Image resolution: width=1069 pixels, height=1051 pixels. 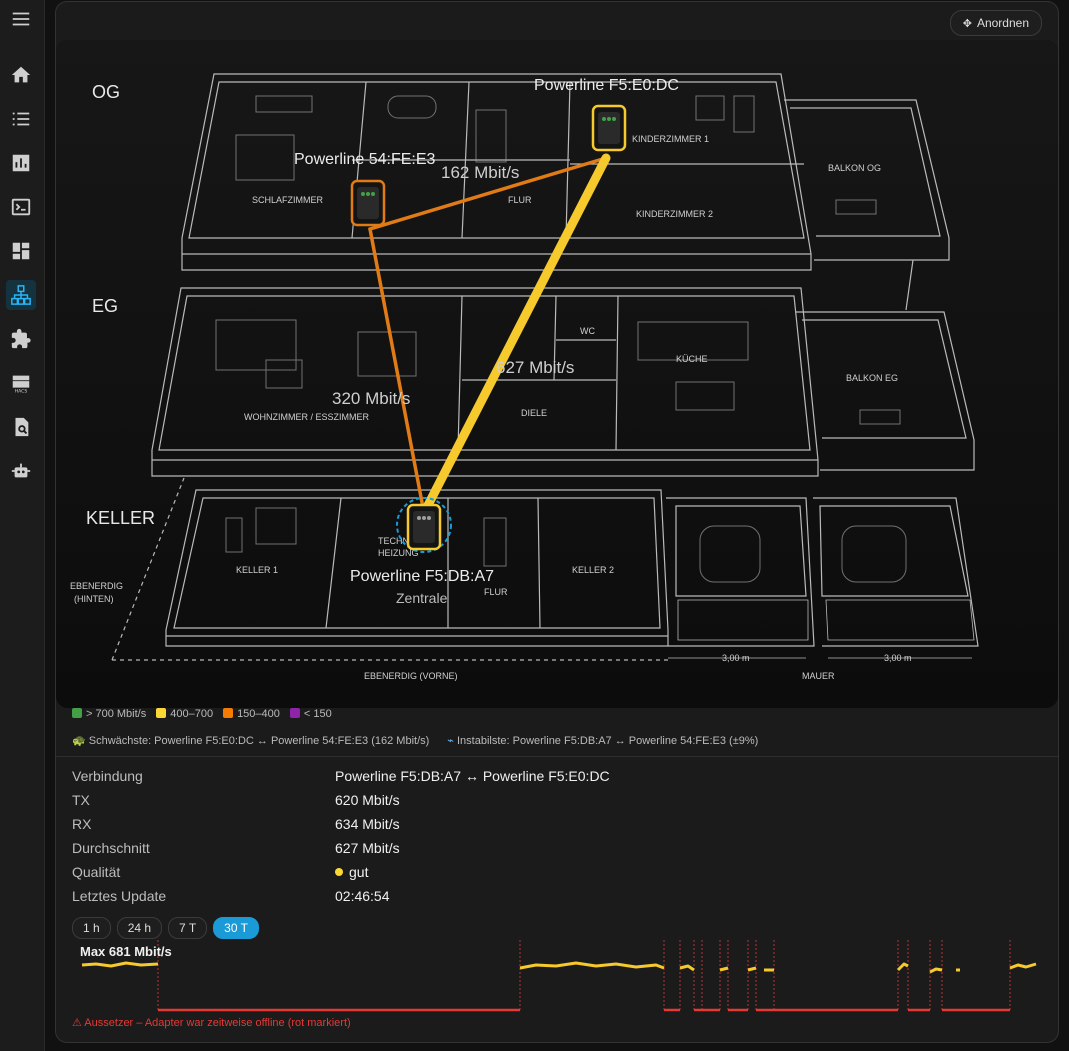 What do you see at coordinates (21, 295) in the screenshot?
I see `network-icon` at bounding box center [21, 295].